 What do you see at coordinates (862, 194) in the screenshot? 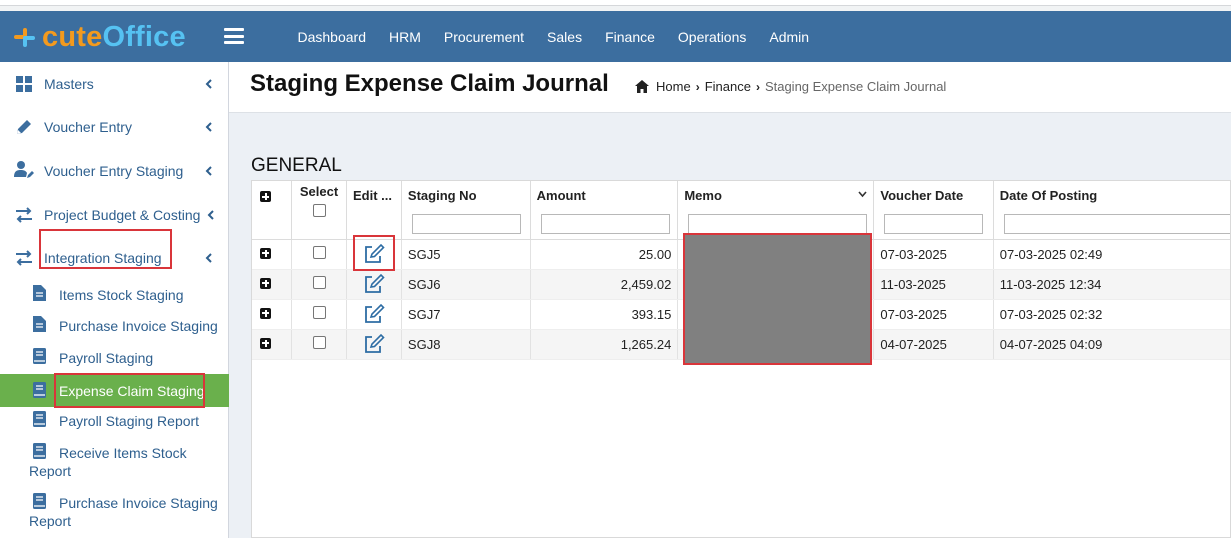
I see `chevron-down-icon` at bounding box center [862, 194].